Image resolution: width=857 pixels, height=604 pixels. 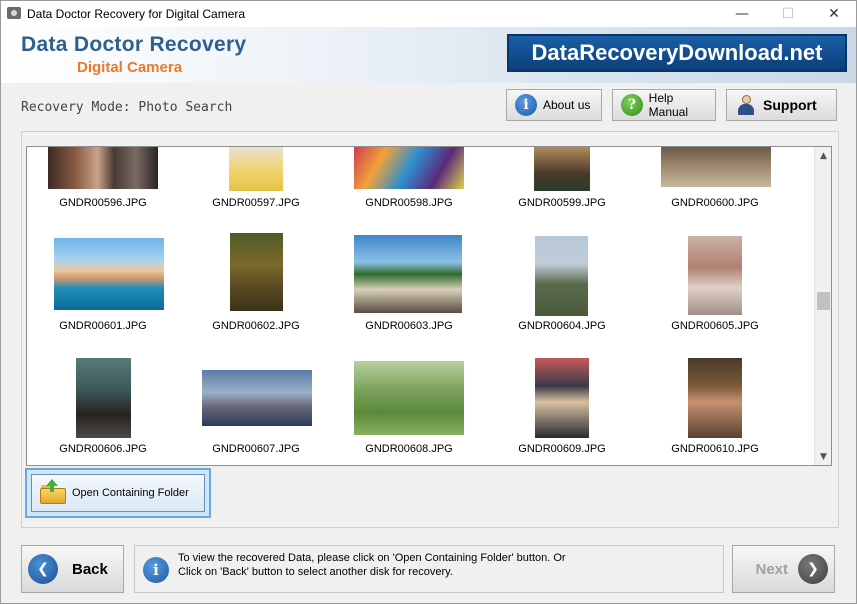 I want to click on back-button: ❮ Back, so click(x=72, y=569).